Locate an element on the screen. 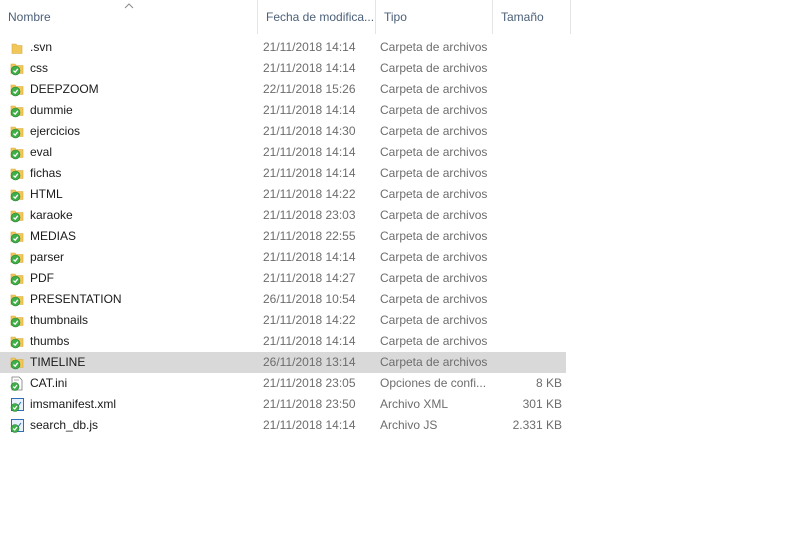  file-name: MEDIAS is located at coordinates (53, 236).